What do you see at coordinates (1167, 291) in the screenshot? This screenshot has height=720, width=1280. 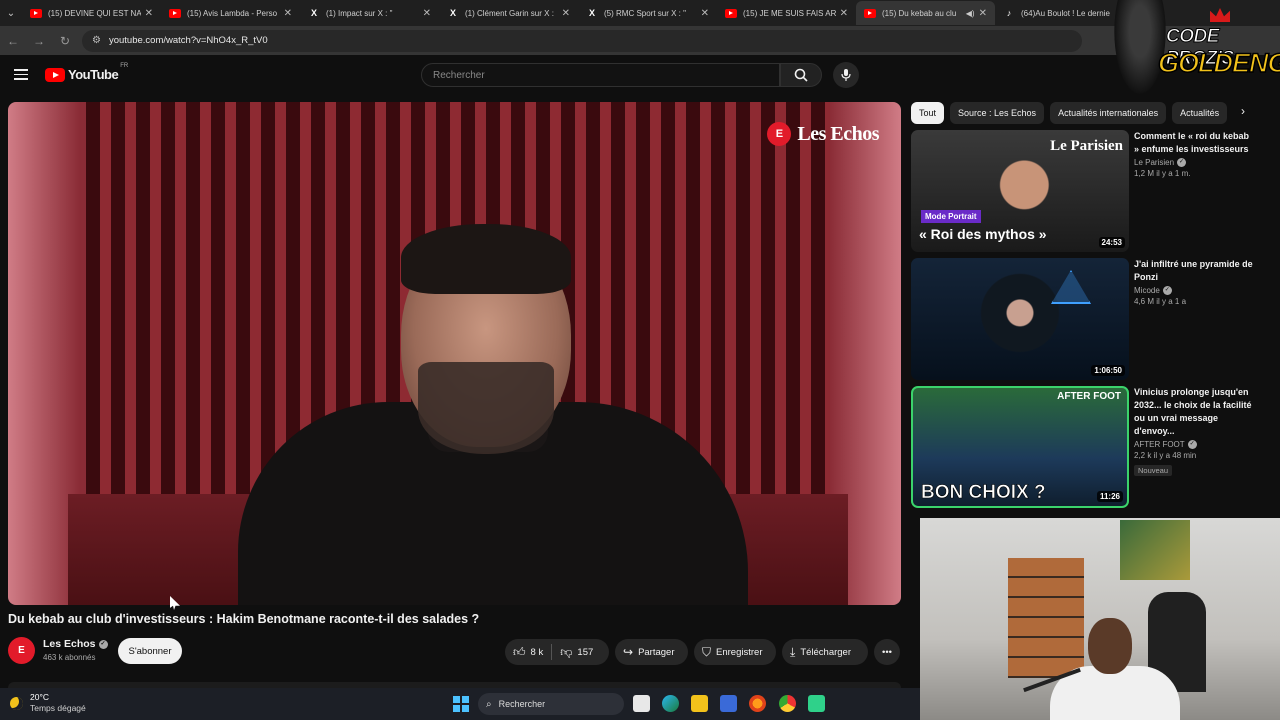 I see `verified-icon: ✓` at bounding box center [1167, 291].